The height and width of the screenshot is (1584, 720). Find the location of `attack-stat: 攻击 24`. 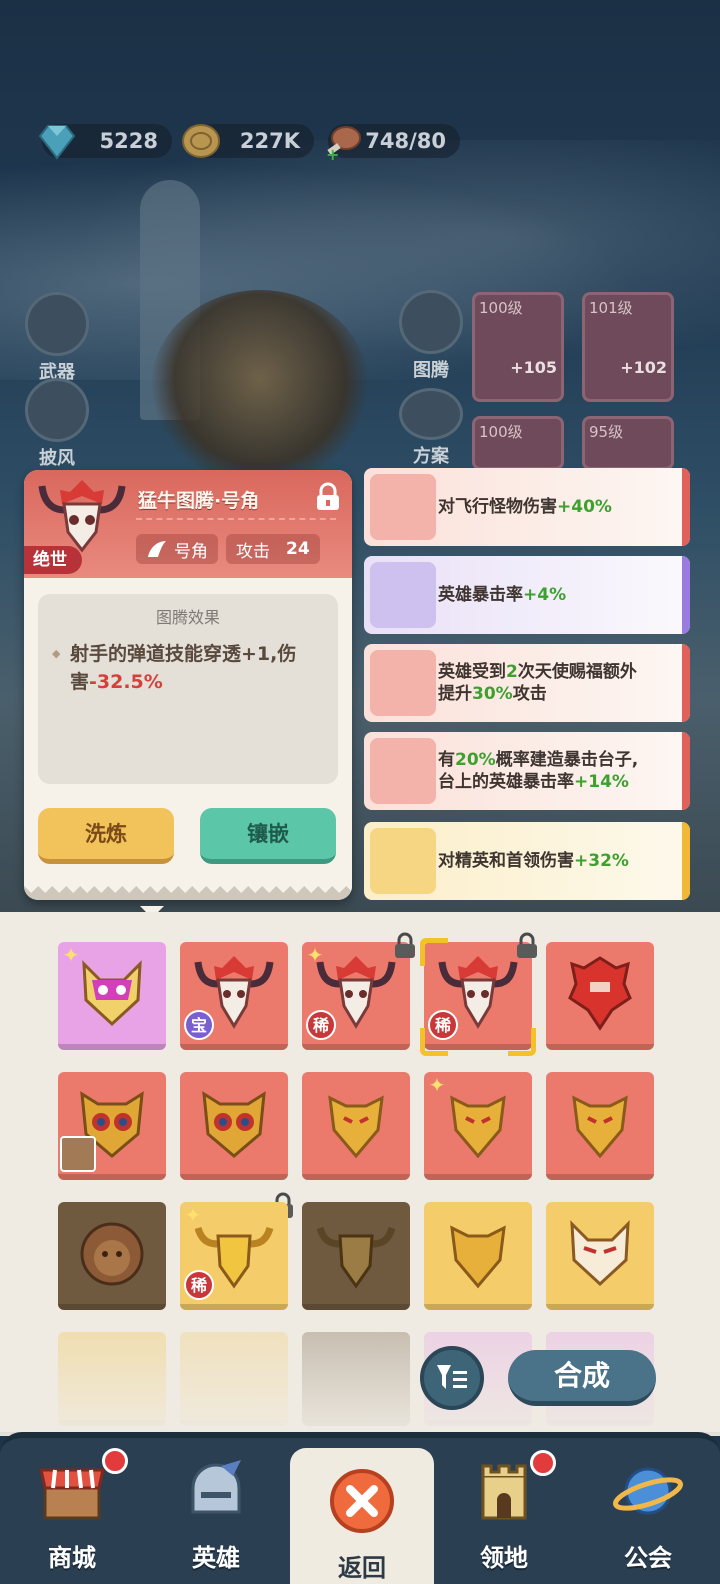

attack-stat: 攻击 24 is located at coordinates (273, 549).